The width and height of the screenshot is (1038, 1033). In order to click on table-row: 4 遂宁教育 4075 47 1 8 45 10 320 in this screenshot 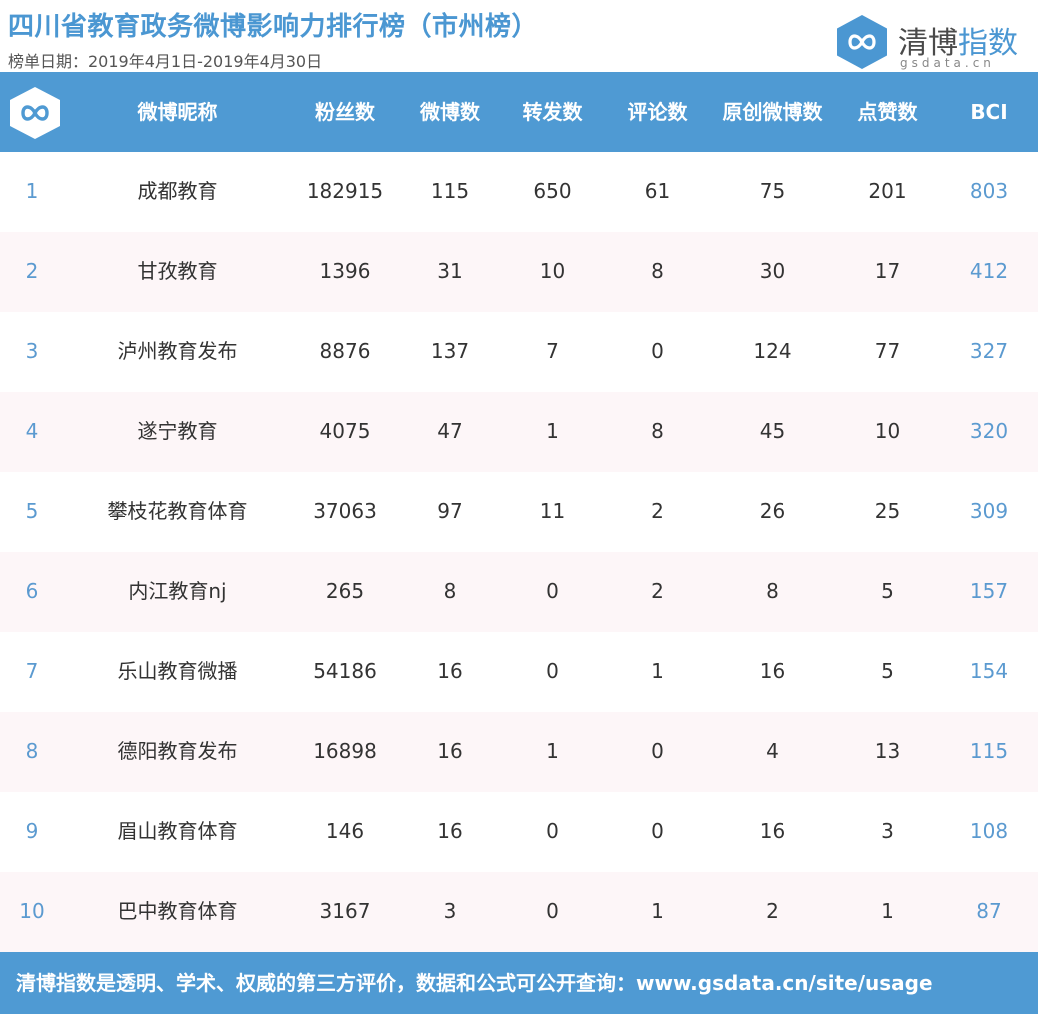, I will do `click(519, 432)`.